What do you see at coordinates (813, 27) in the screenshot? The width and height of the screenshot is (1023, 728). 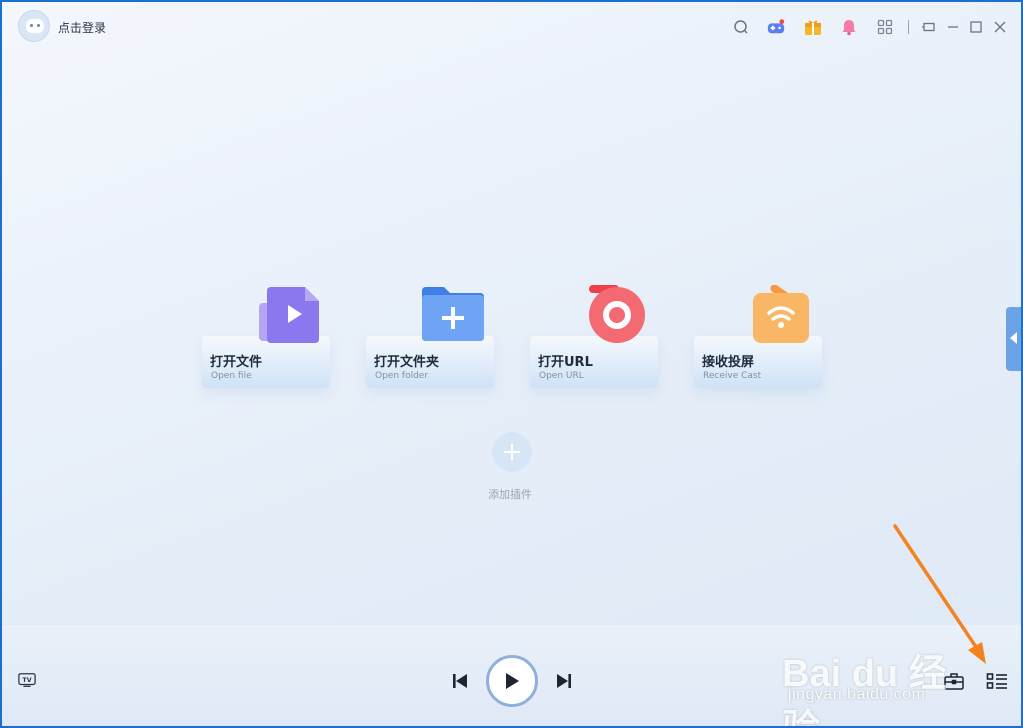 I see `gift-icon` at bounding box center [813, 27].